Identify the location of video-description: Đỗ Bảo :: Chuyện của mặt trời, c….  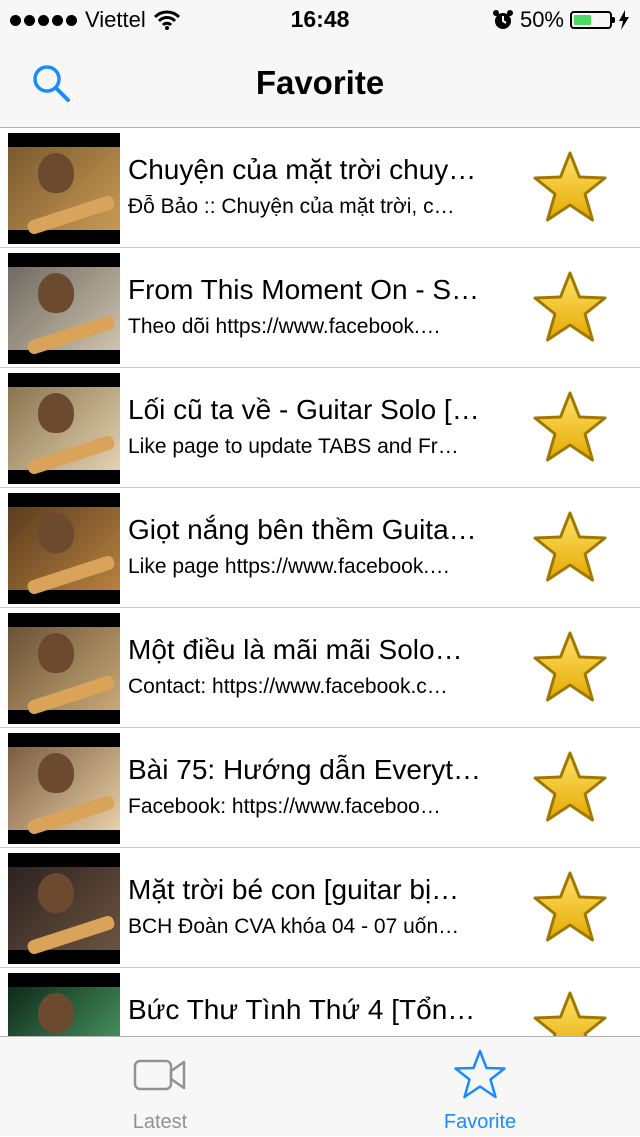
(291, 206).